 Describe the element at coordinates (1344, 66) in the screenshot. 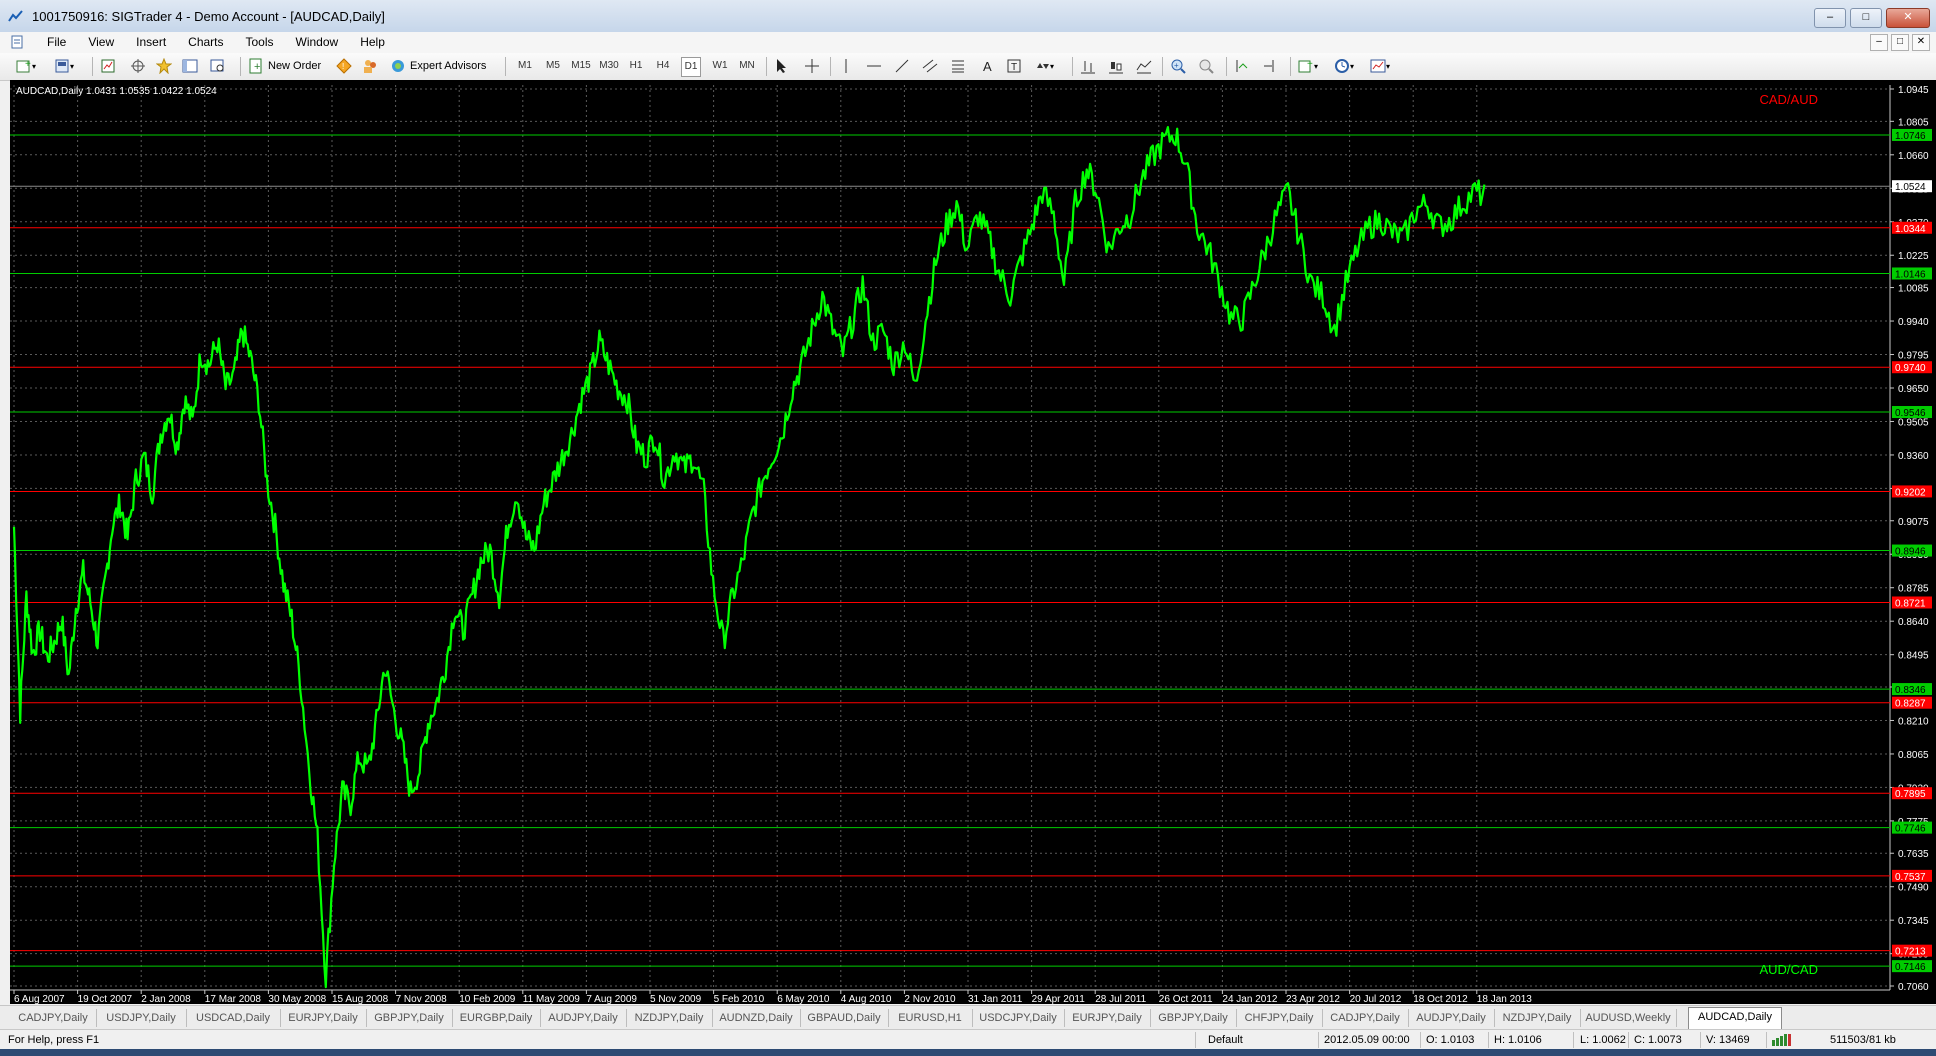

I see `periods-button: ▾` at that location.